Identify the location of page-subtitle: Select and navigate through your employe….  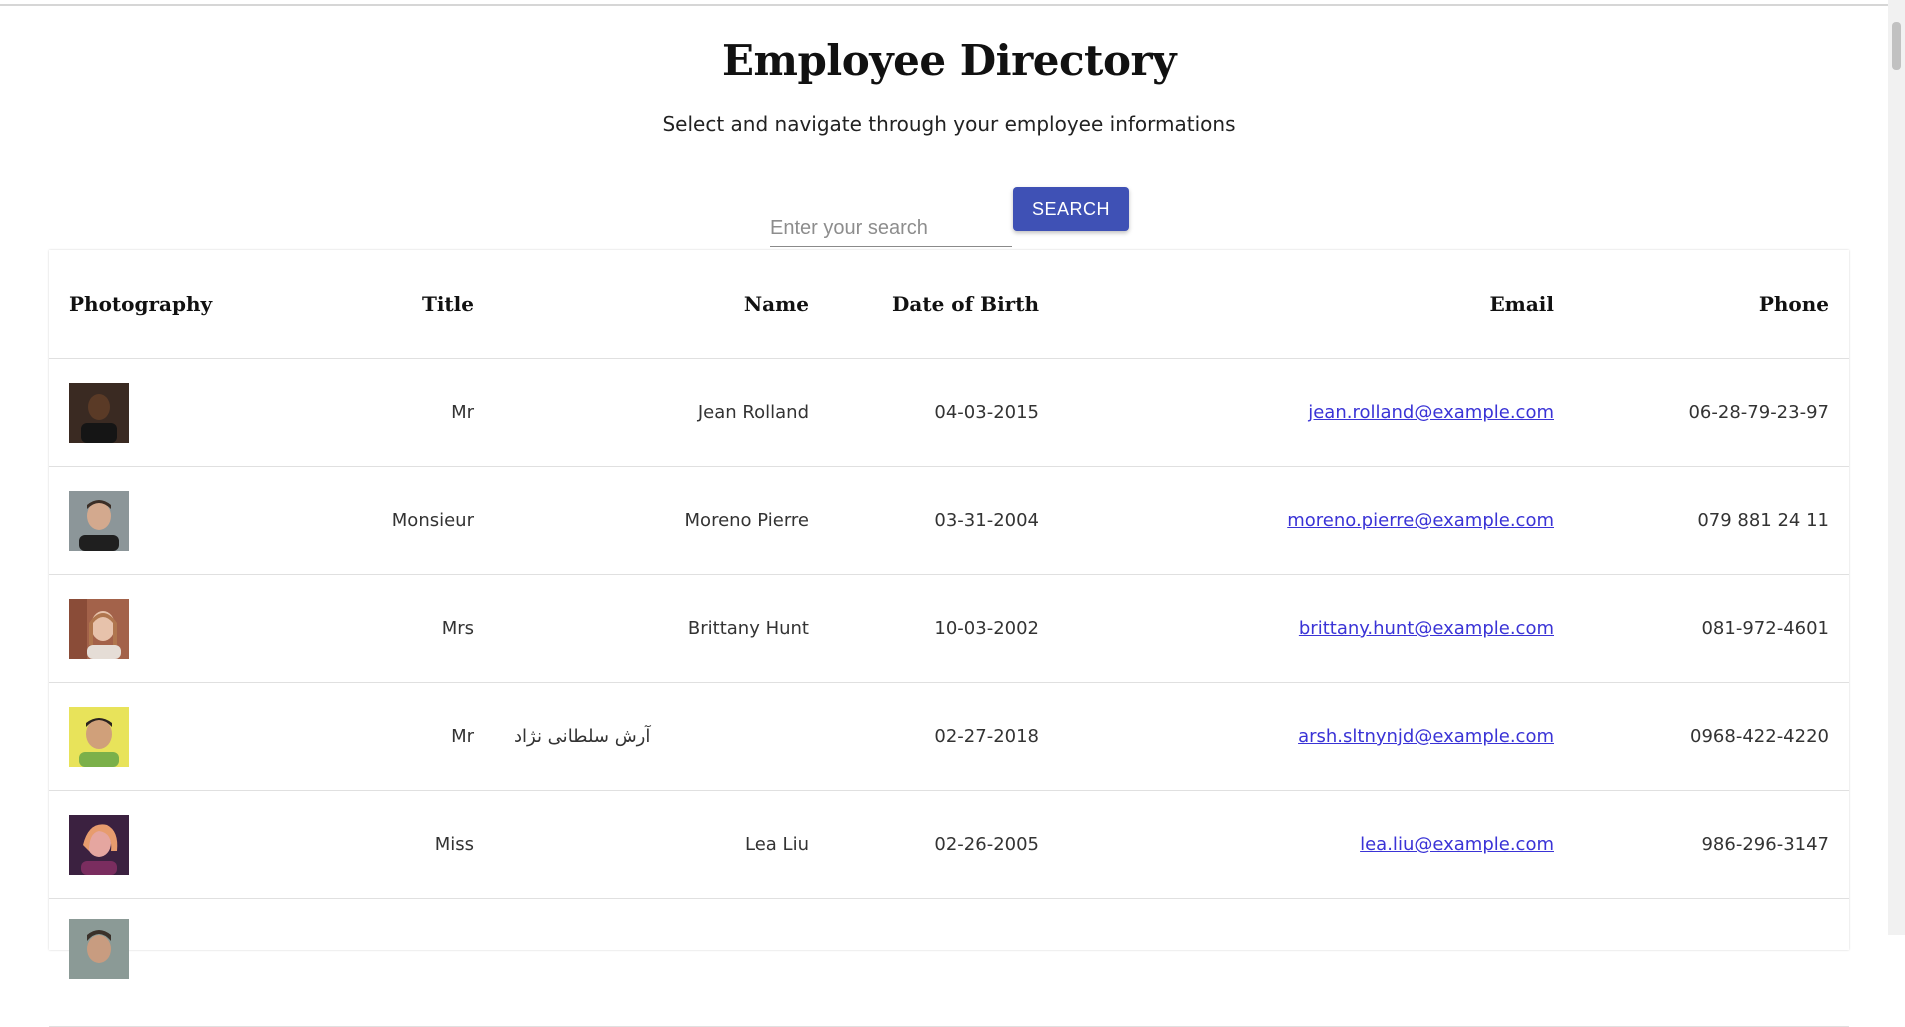
(949, 124).